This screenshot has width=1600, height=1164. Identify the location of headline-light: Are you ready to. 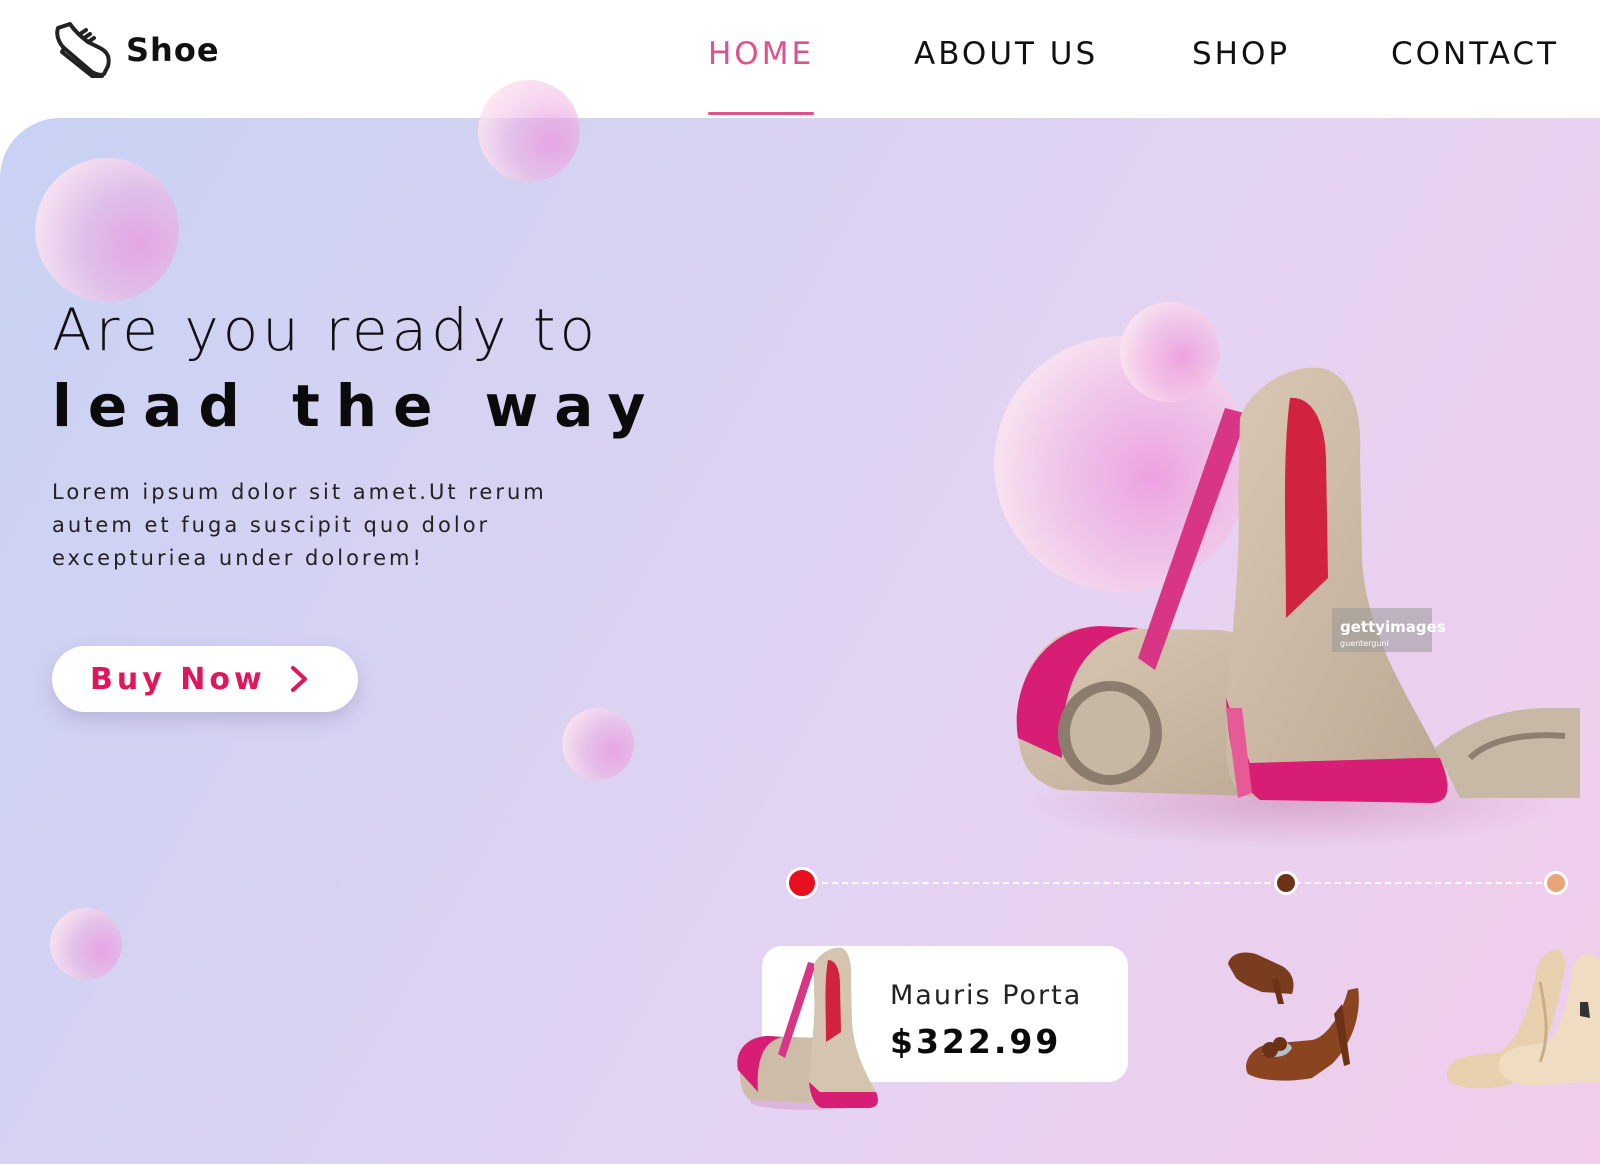
(325, 330).